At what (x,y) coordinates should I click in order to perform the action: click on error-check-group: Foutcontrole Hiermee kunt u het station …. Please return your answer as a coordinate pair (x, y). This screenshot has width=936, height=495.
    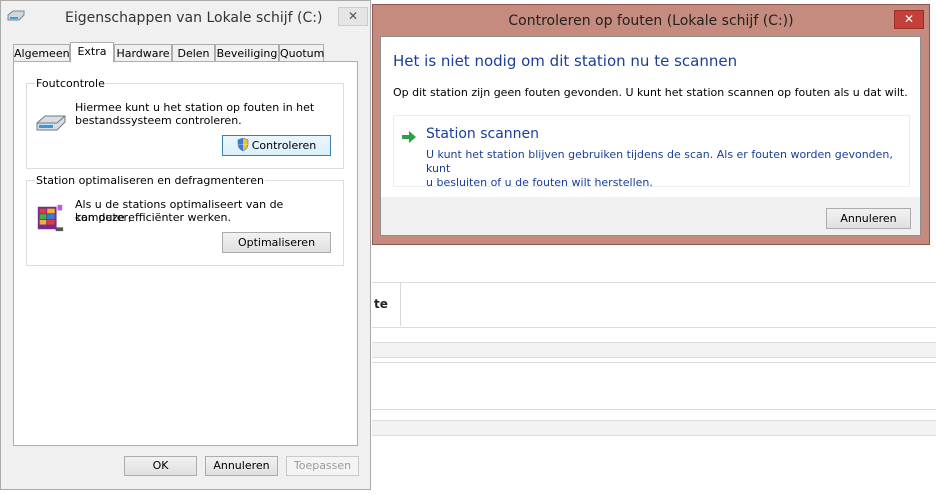
    Looking at the image, I should click on (185, 123).